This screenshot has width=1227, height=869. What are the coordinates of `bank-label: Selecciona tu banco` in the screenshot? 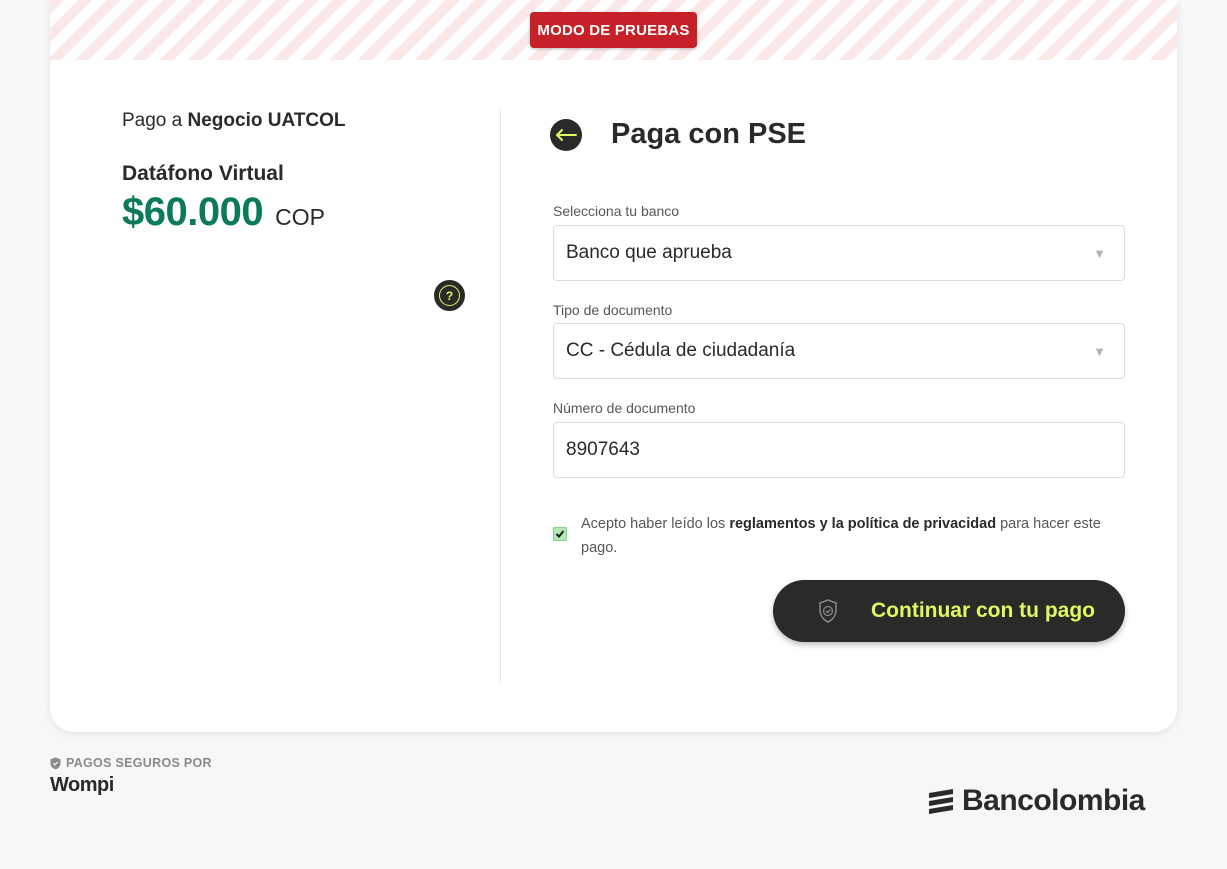 It's located at (616, 211).